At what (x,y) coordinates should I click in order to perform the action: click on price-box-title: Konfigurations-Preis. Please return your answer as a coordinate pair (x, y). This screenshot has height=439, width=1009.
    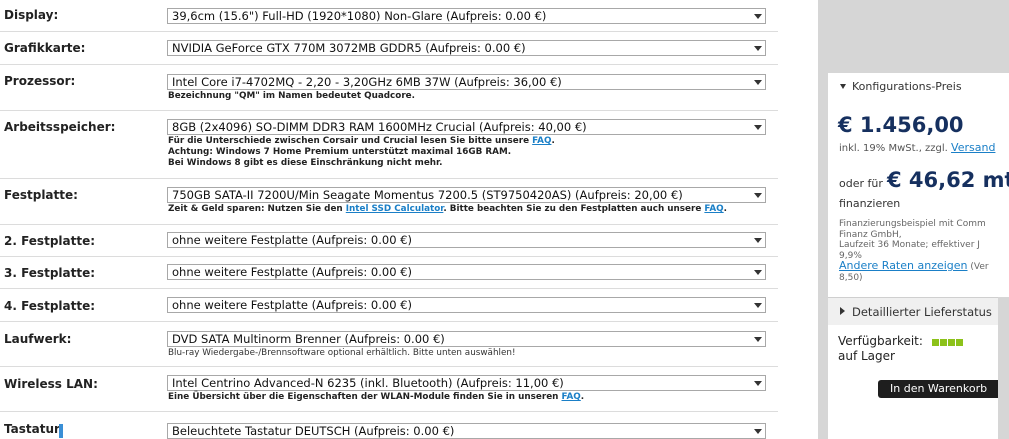
    Looking at the image, I should click on (907, 86).